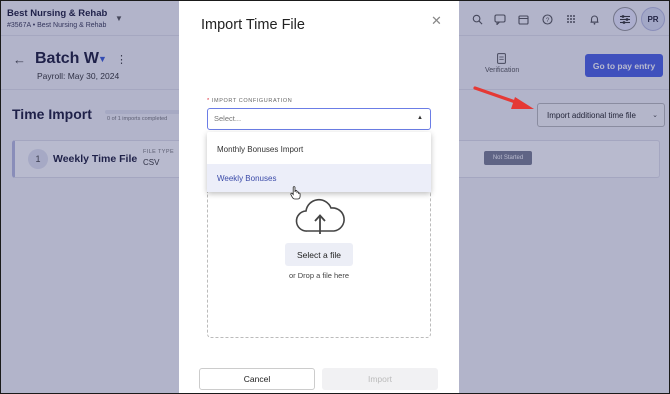 This screenshot has height=394, width=670. Describe the element at coordinates (319, 178) in the screenshot. I see `option-weekly-bonuses: Weekly Bonuses` at that location.